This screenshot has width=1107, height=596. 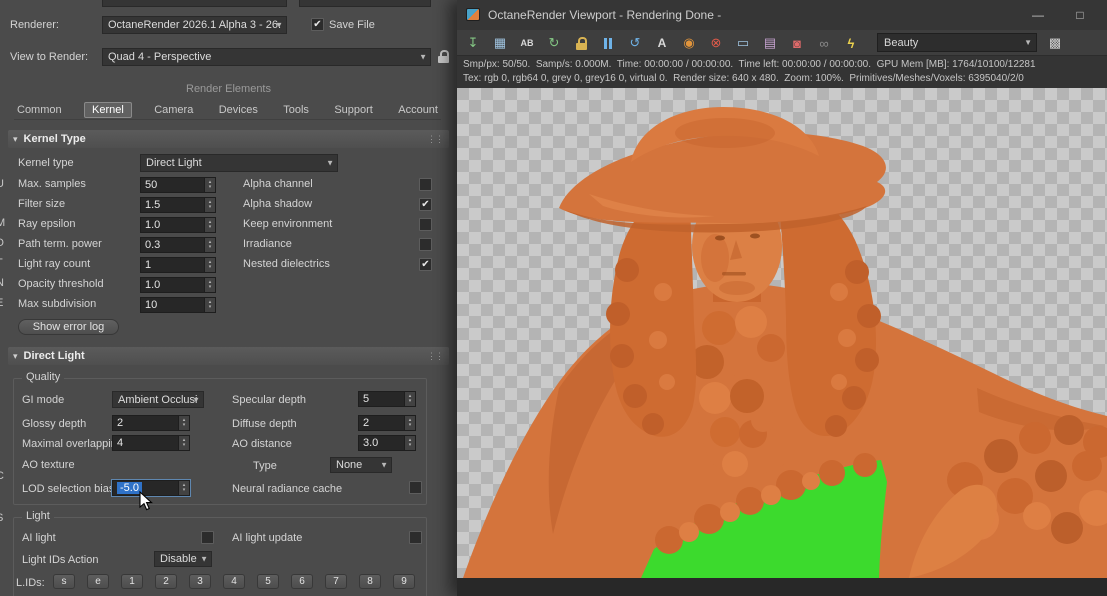 What do you see at coordinates (387, 399) in the screenshot?
I see `specular-depth-field: 5 ▴ ▾` at bounding box center [387, 399].